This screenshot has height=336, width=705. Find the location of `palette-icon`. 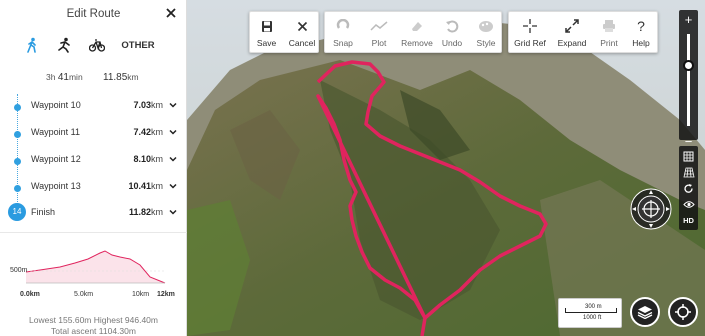

palette-icon is located at coordinates (486, 26).